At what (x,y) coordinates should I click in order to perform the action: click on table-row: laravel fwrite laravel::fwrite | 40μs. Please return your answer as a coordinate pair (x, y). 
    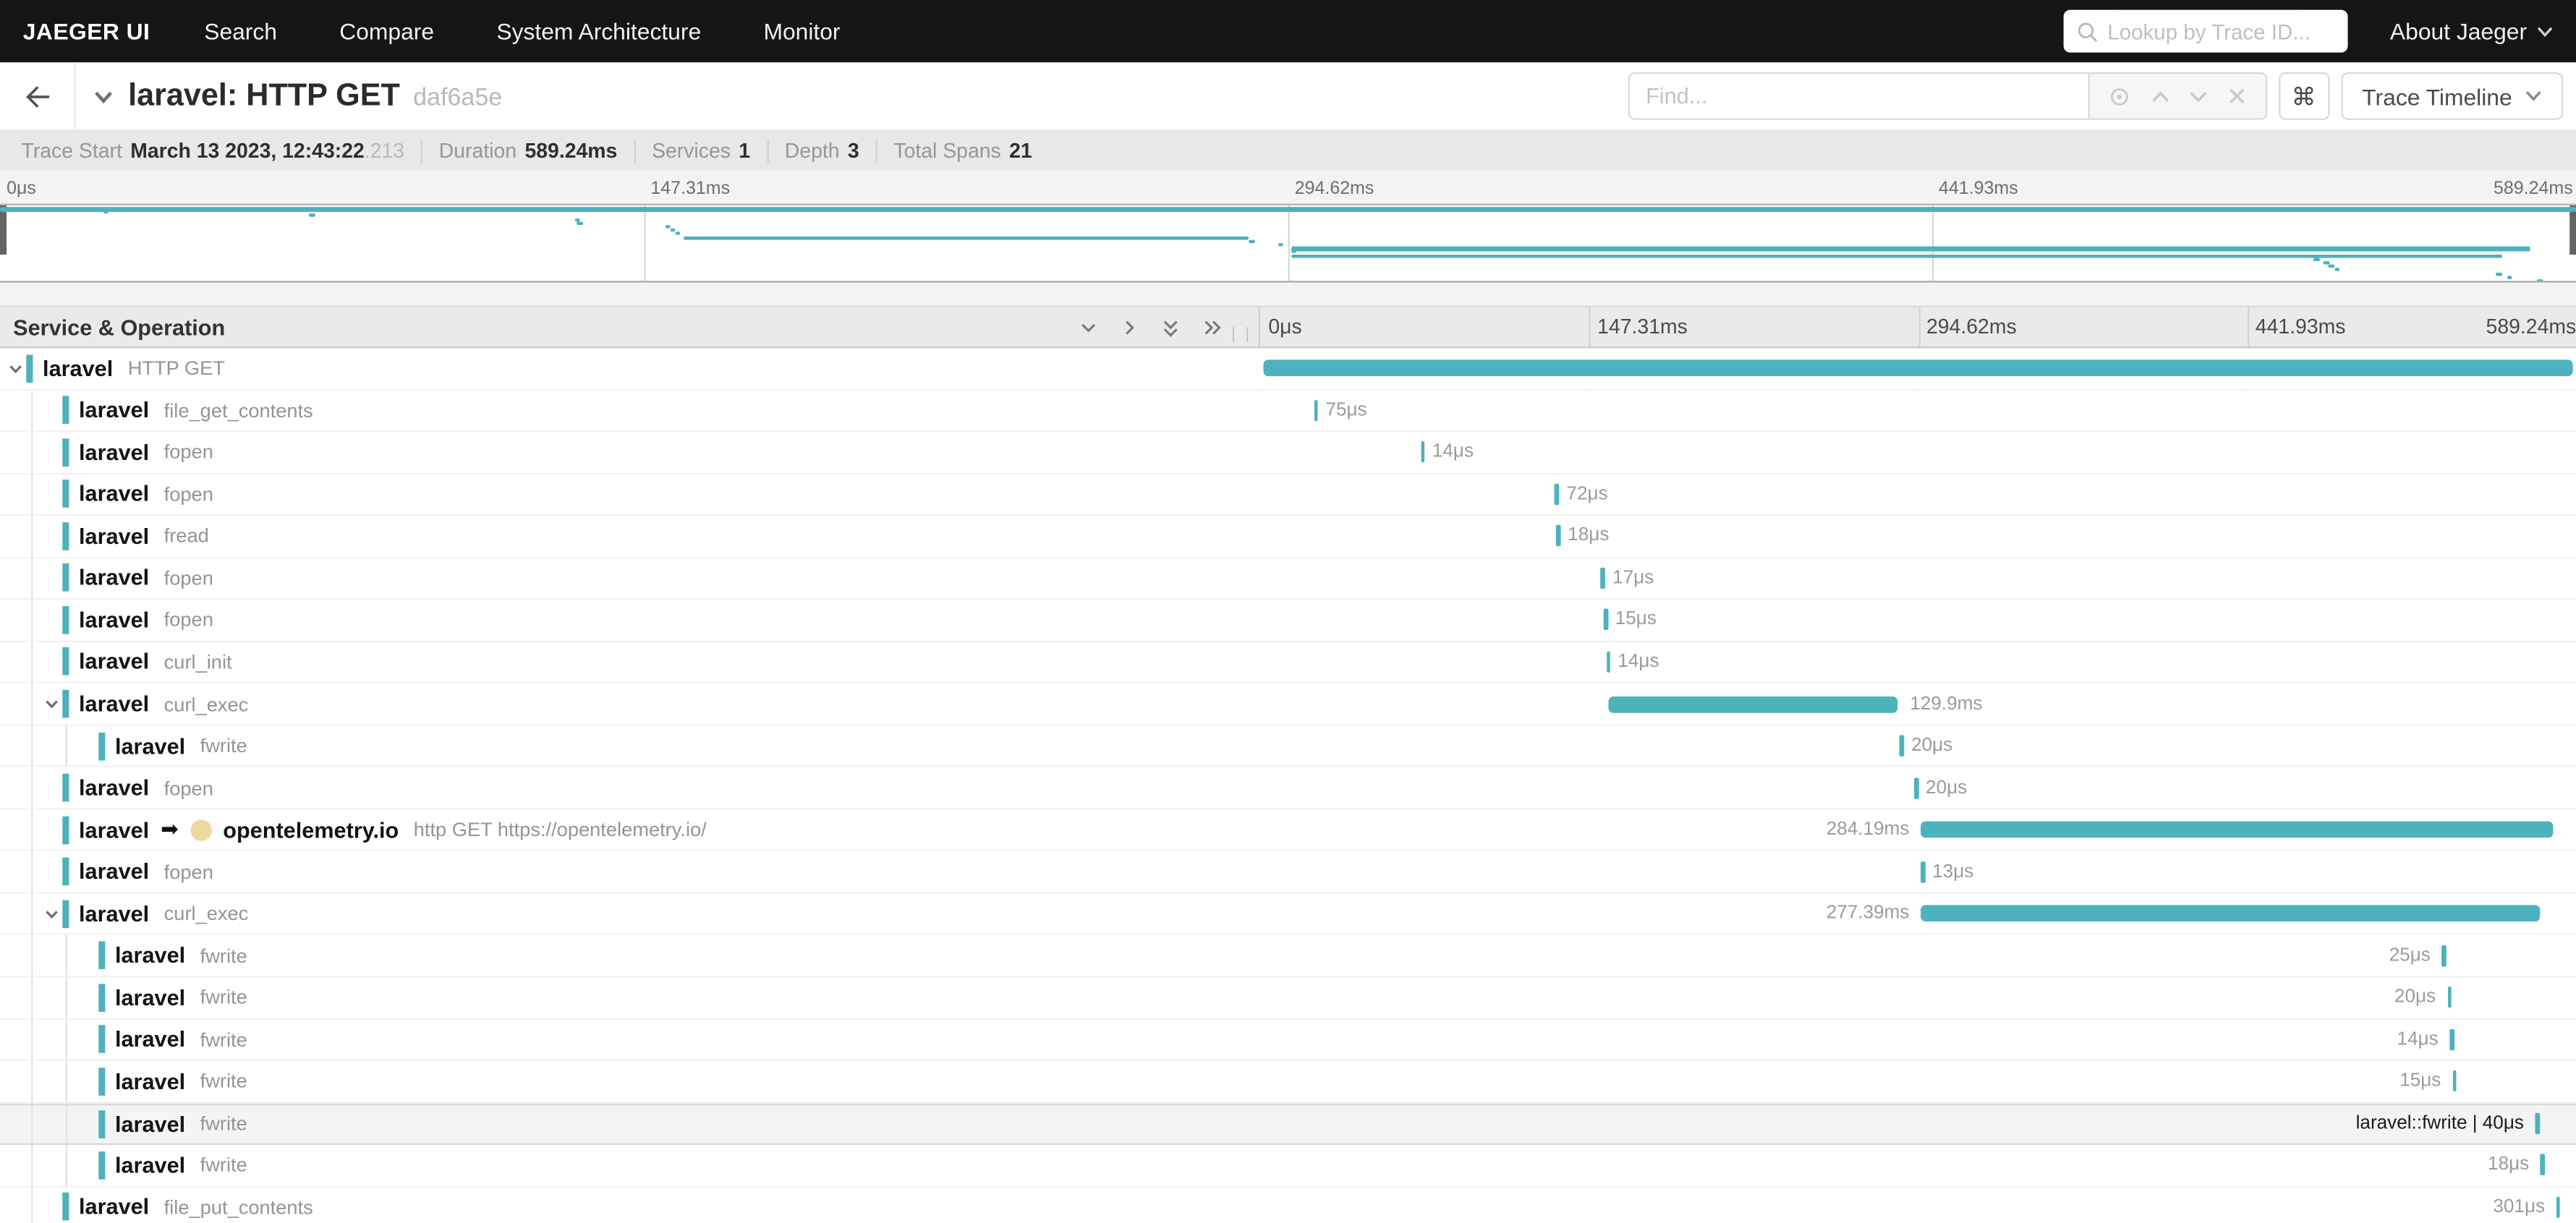
    Looking at the image, I should click on (1288, 1124).